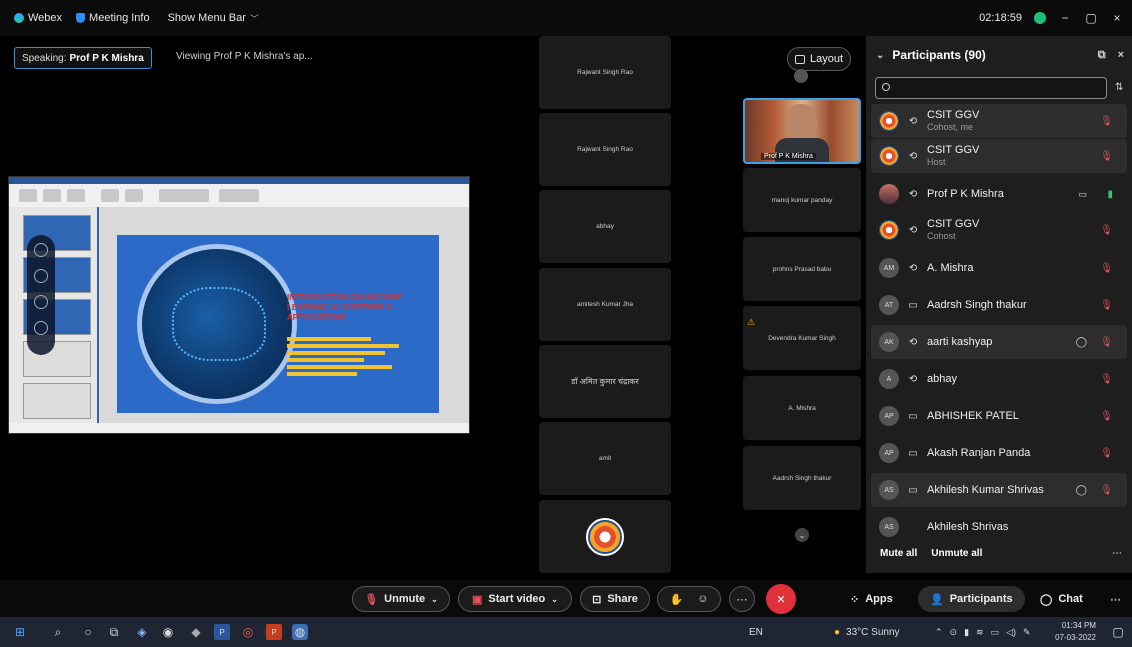 The height and width of the screenshot is (647, 1132). What do you see at coordinates (802, 131) in the screenshot?
I see `self-view-tile: Prof P K Mishra` at bounding box center [802, 131].